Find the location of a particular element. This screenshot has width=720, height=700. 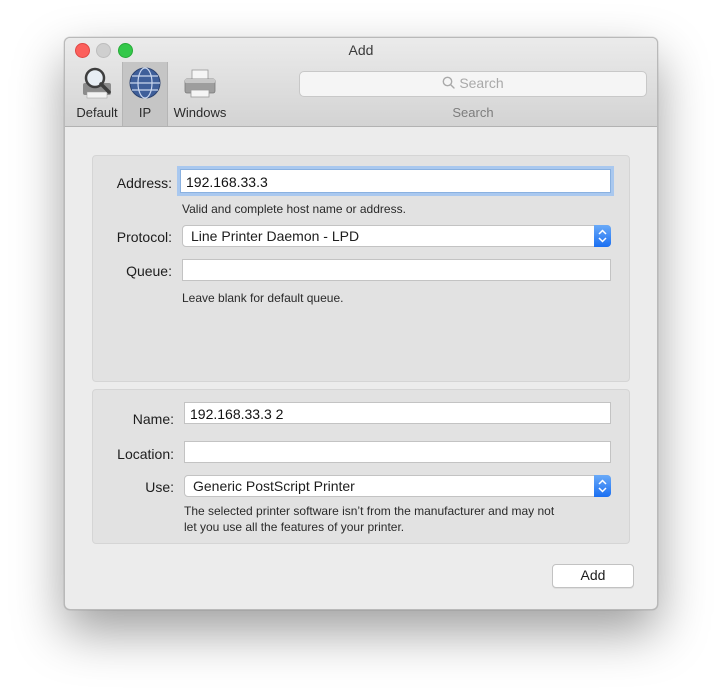

use-value: Generic PostScript Printer is located at coordinates (274, 486).